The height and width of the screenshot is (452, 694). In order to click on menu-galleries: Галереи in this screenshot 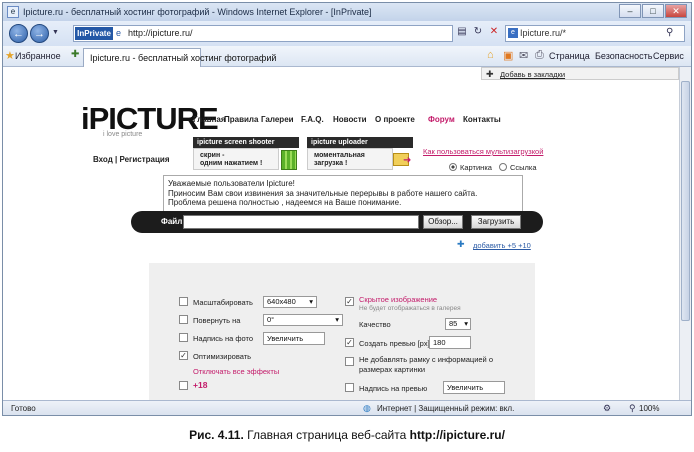, I will do `click(277, 119)`.